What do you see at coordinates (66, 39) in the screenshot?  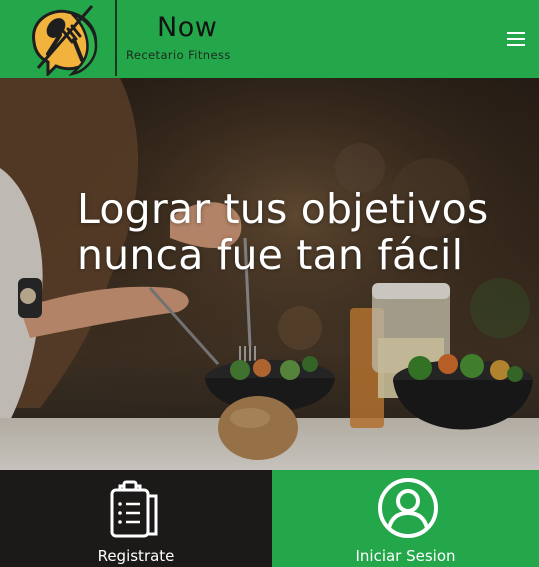 I see `logo-icon` at bounding box center [66, 39].